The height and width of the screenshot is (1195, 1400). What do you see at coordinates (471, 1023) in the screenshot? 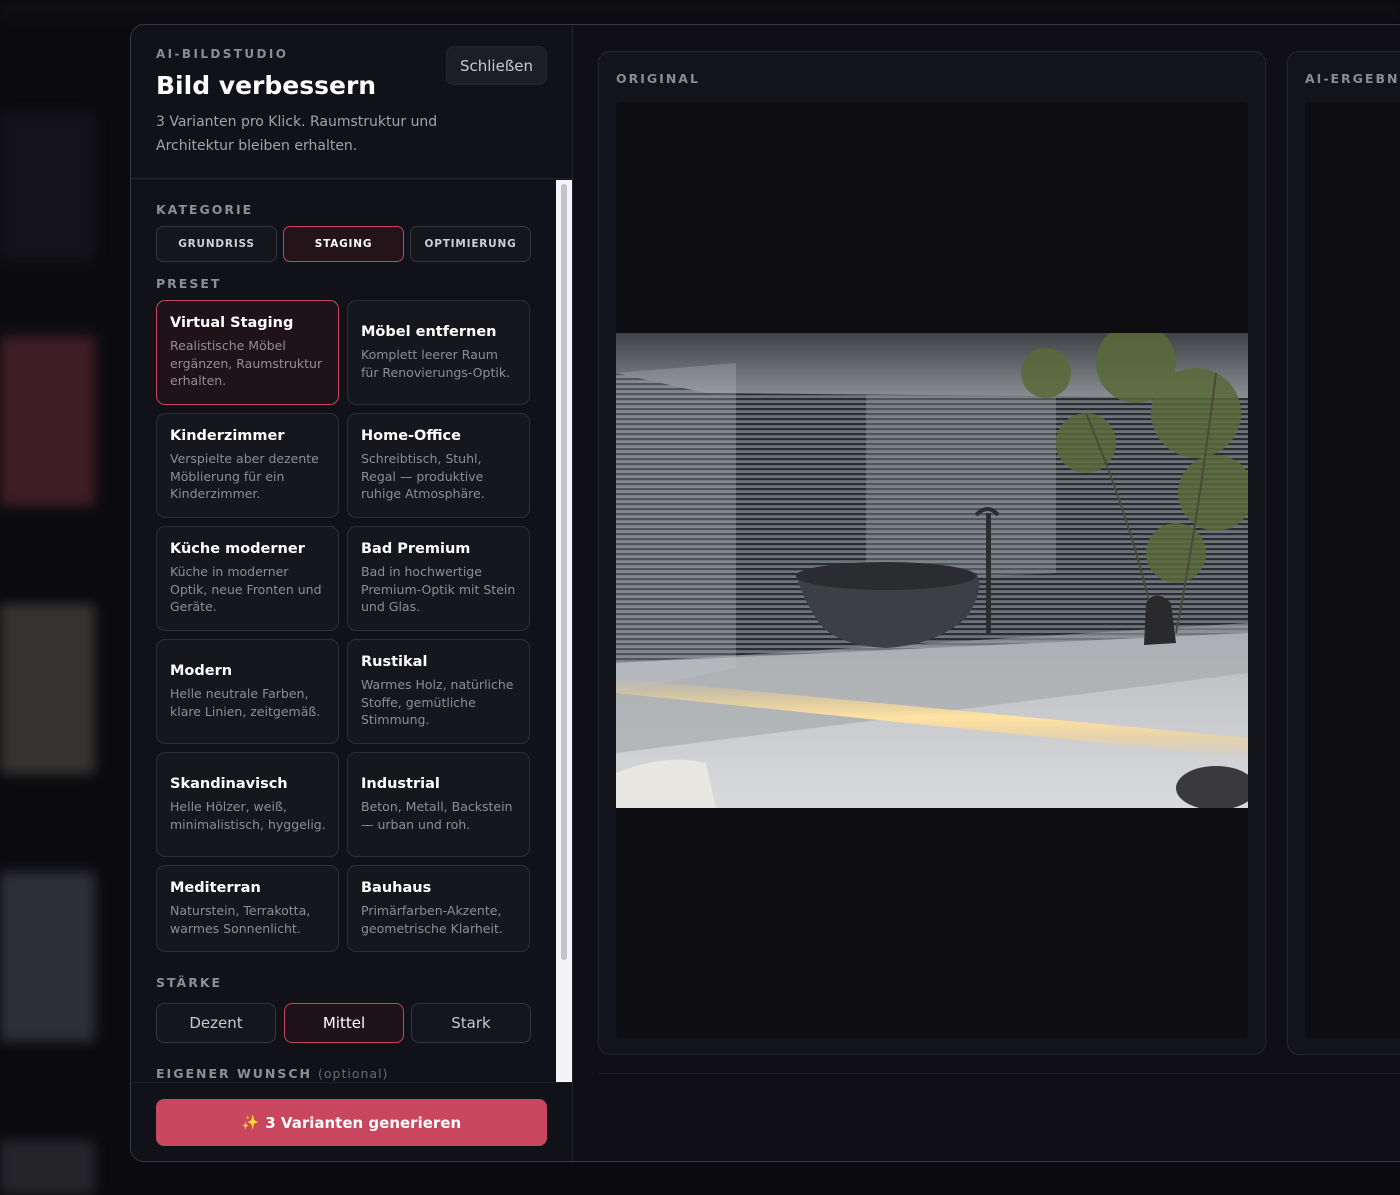
I see `strength-stark-button: Stark` at bounding box center [471, 1023].